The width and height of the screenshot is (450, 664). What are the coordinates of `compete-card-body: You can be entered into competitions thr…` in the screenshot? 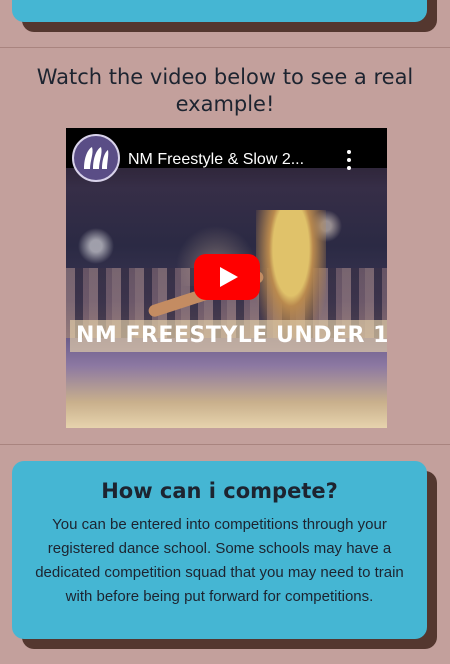 It's located at (219, 560).